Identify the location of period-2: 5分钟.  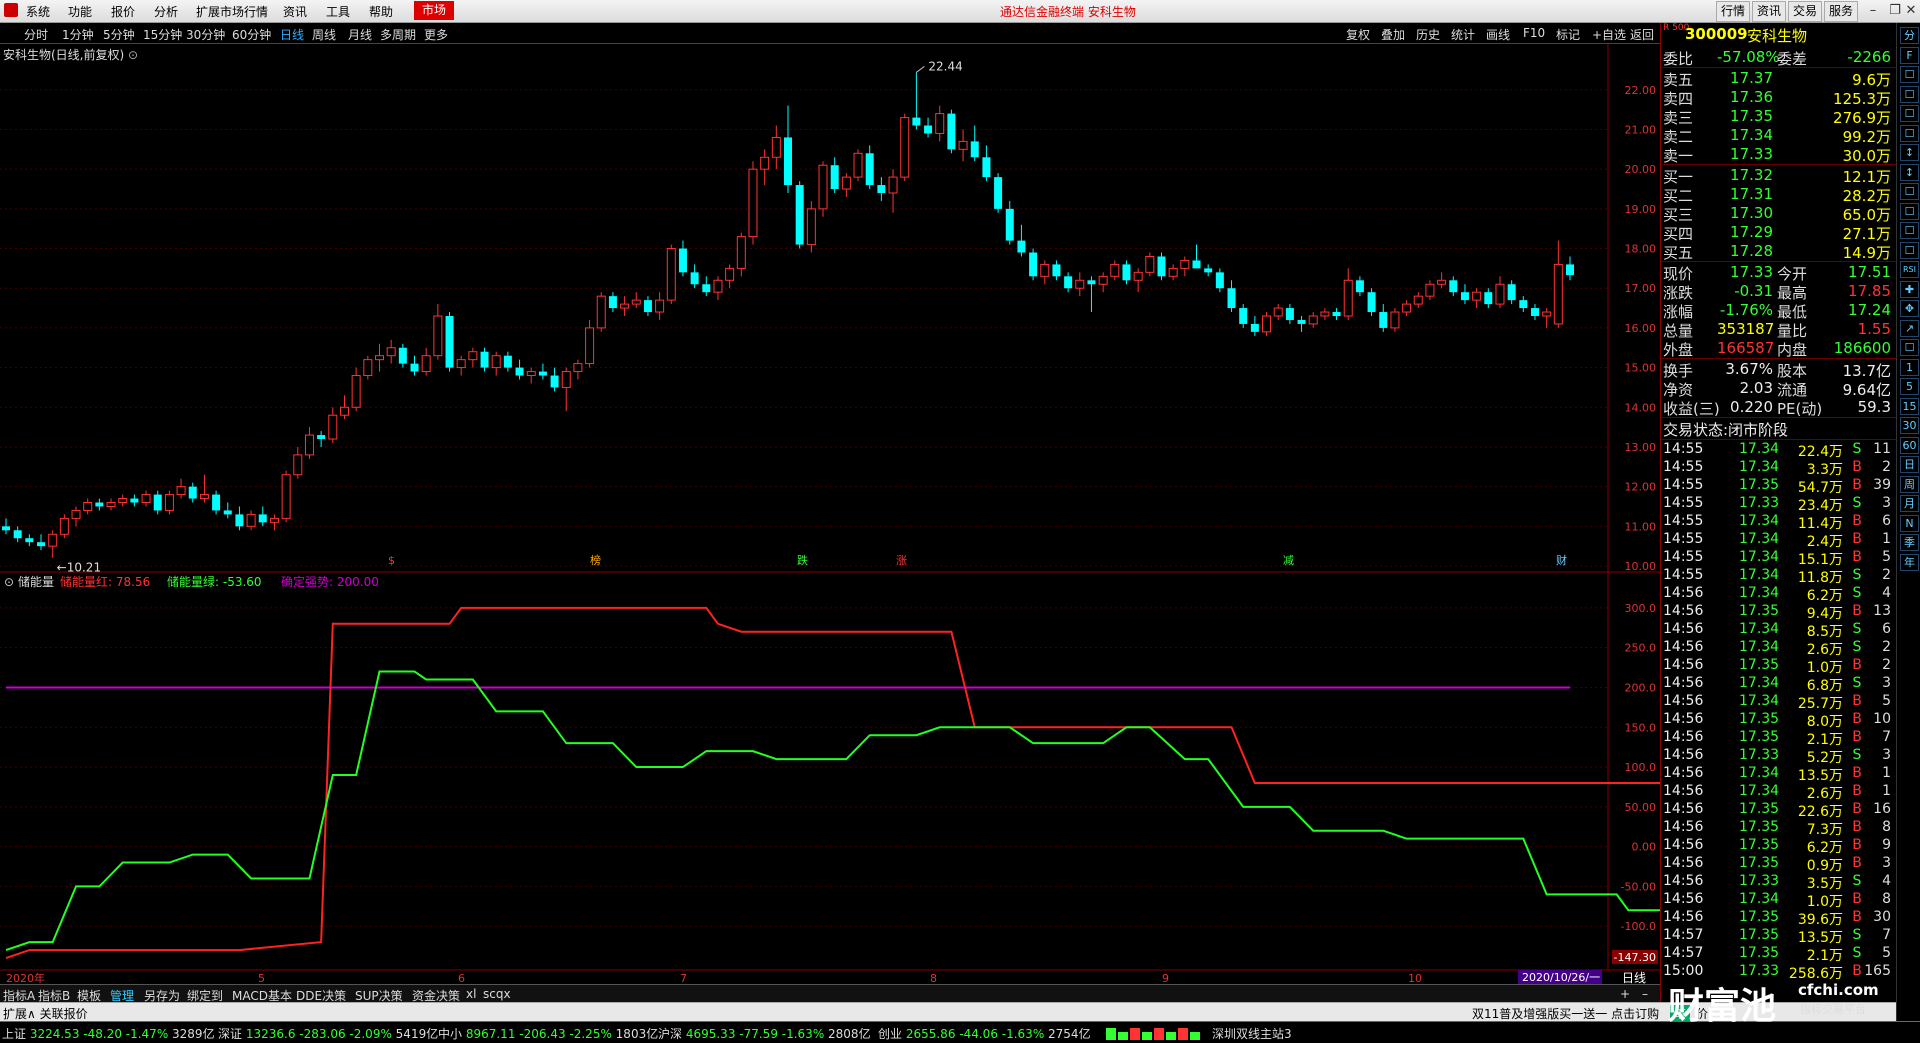
(119, 34).